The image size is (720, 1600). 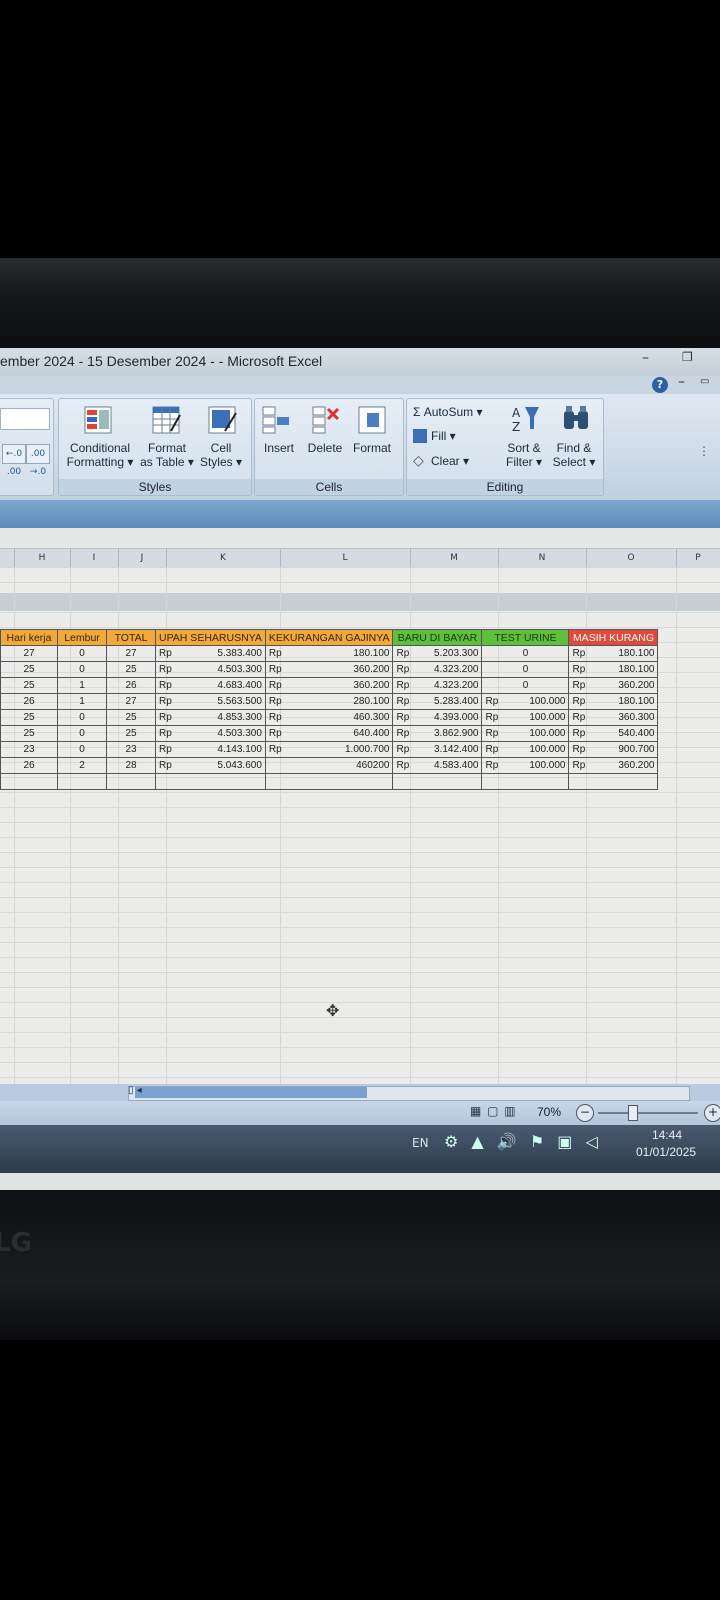 What do you see at coordinates (100, 455) in the screenshot?
I see `conditional-formatting-button: Conditional Formatting ▾` at bounding box center [100, 455].